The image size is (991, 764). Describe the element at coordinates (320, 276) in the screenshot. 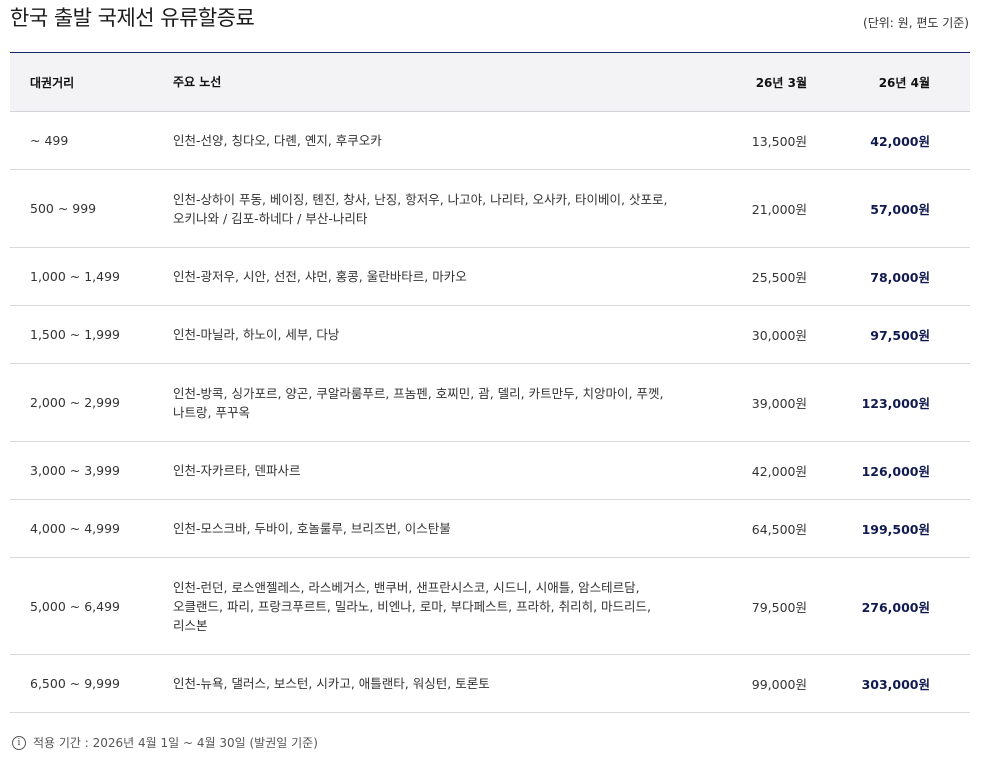

I see `route-line: 인천-광저우, 시안, 선전, 샤먼, 홍콩, 울란바타르, 마카오` at that location.